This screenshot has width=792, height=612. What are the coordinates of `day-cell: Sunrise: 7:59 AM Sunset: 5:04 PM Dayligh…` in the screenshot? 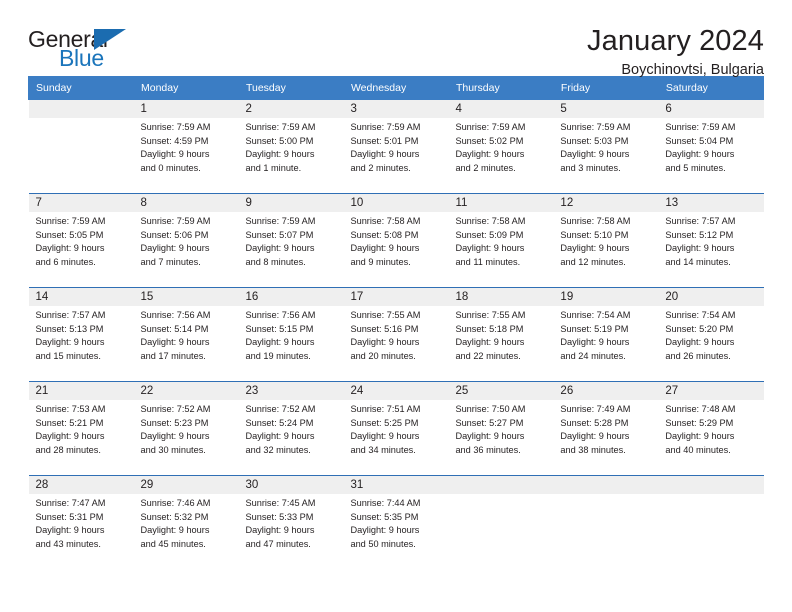 It's located at (711, 156).